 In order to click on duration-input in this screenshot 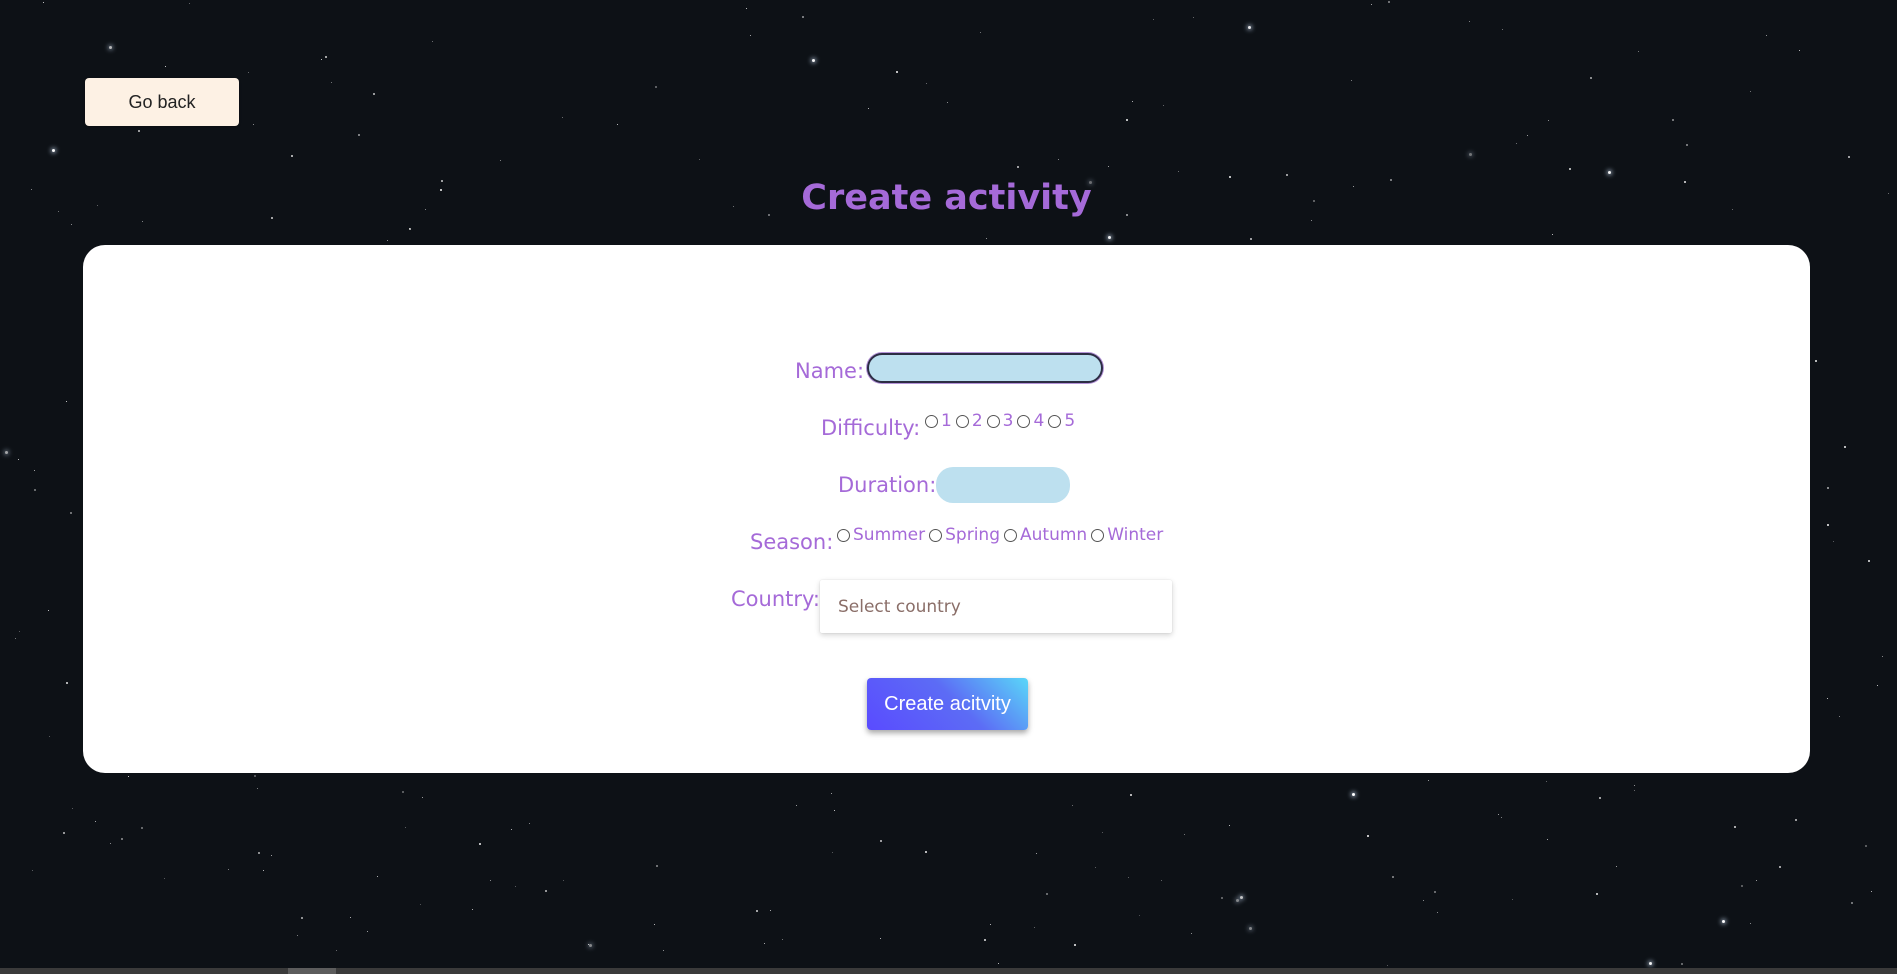, I will do `click(1003, 485)`.